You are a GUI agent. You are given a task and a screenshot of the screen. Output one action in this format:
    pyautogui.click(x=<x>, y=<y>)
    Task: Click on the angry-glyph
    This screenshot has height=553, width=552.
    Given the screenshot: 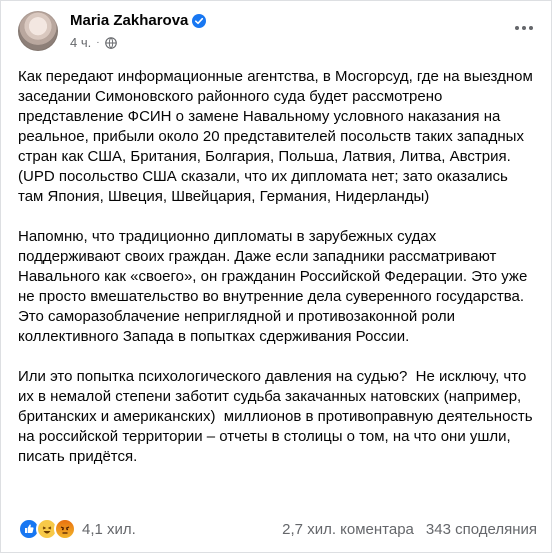 What is the action you would take?
    pyautogui.click(x=65, y=530)
    